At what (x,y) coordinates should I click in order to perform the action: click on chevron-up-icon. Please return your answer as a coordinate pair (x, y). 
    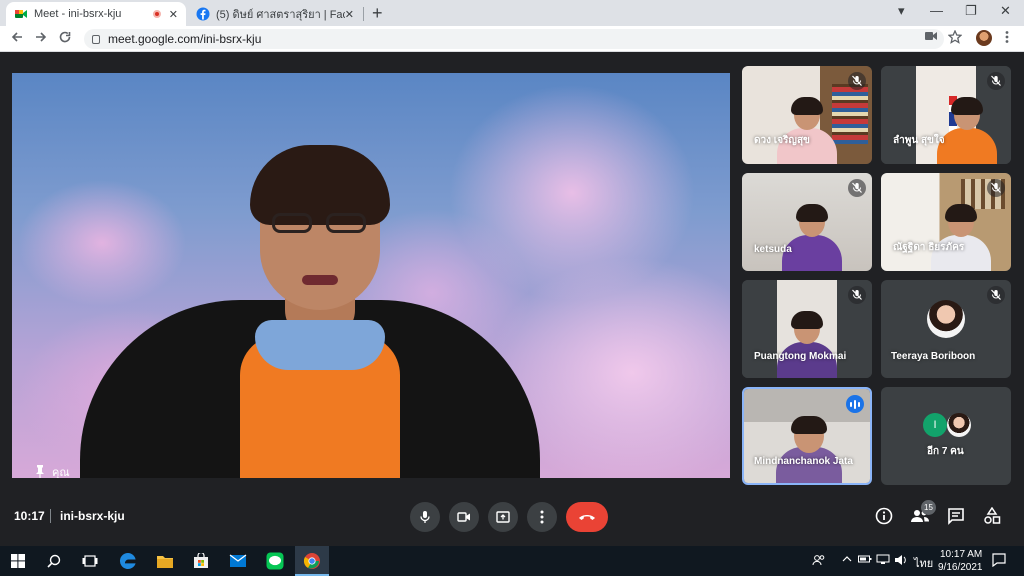
    Looking at the image, I should click on (847, 560).